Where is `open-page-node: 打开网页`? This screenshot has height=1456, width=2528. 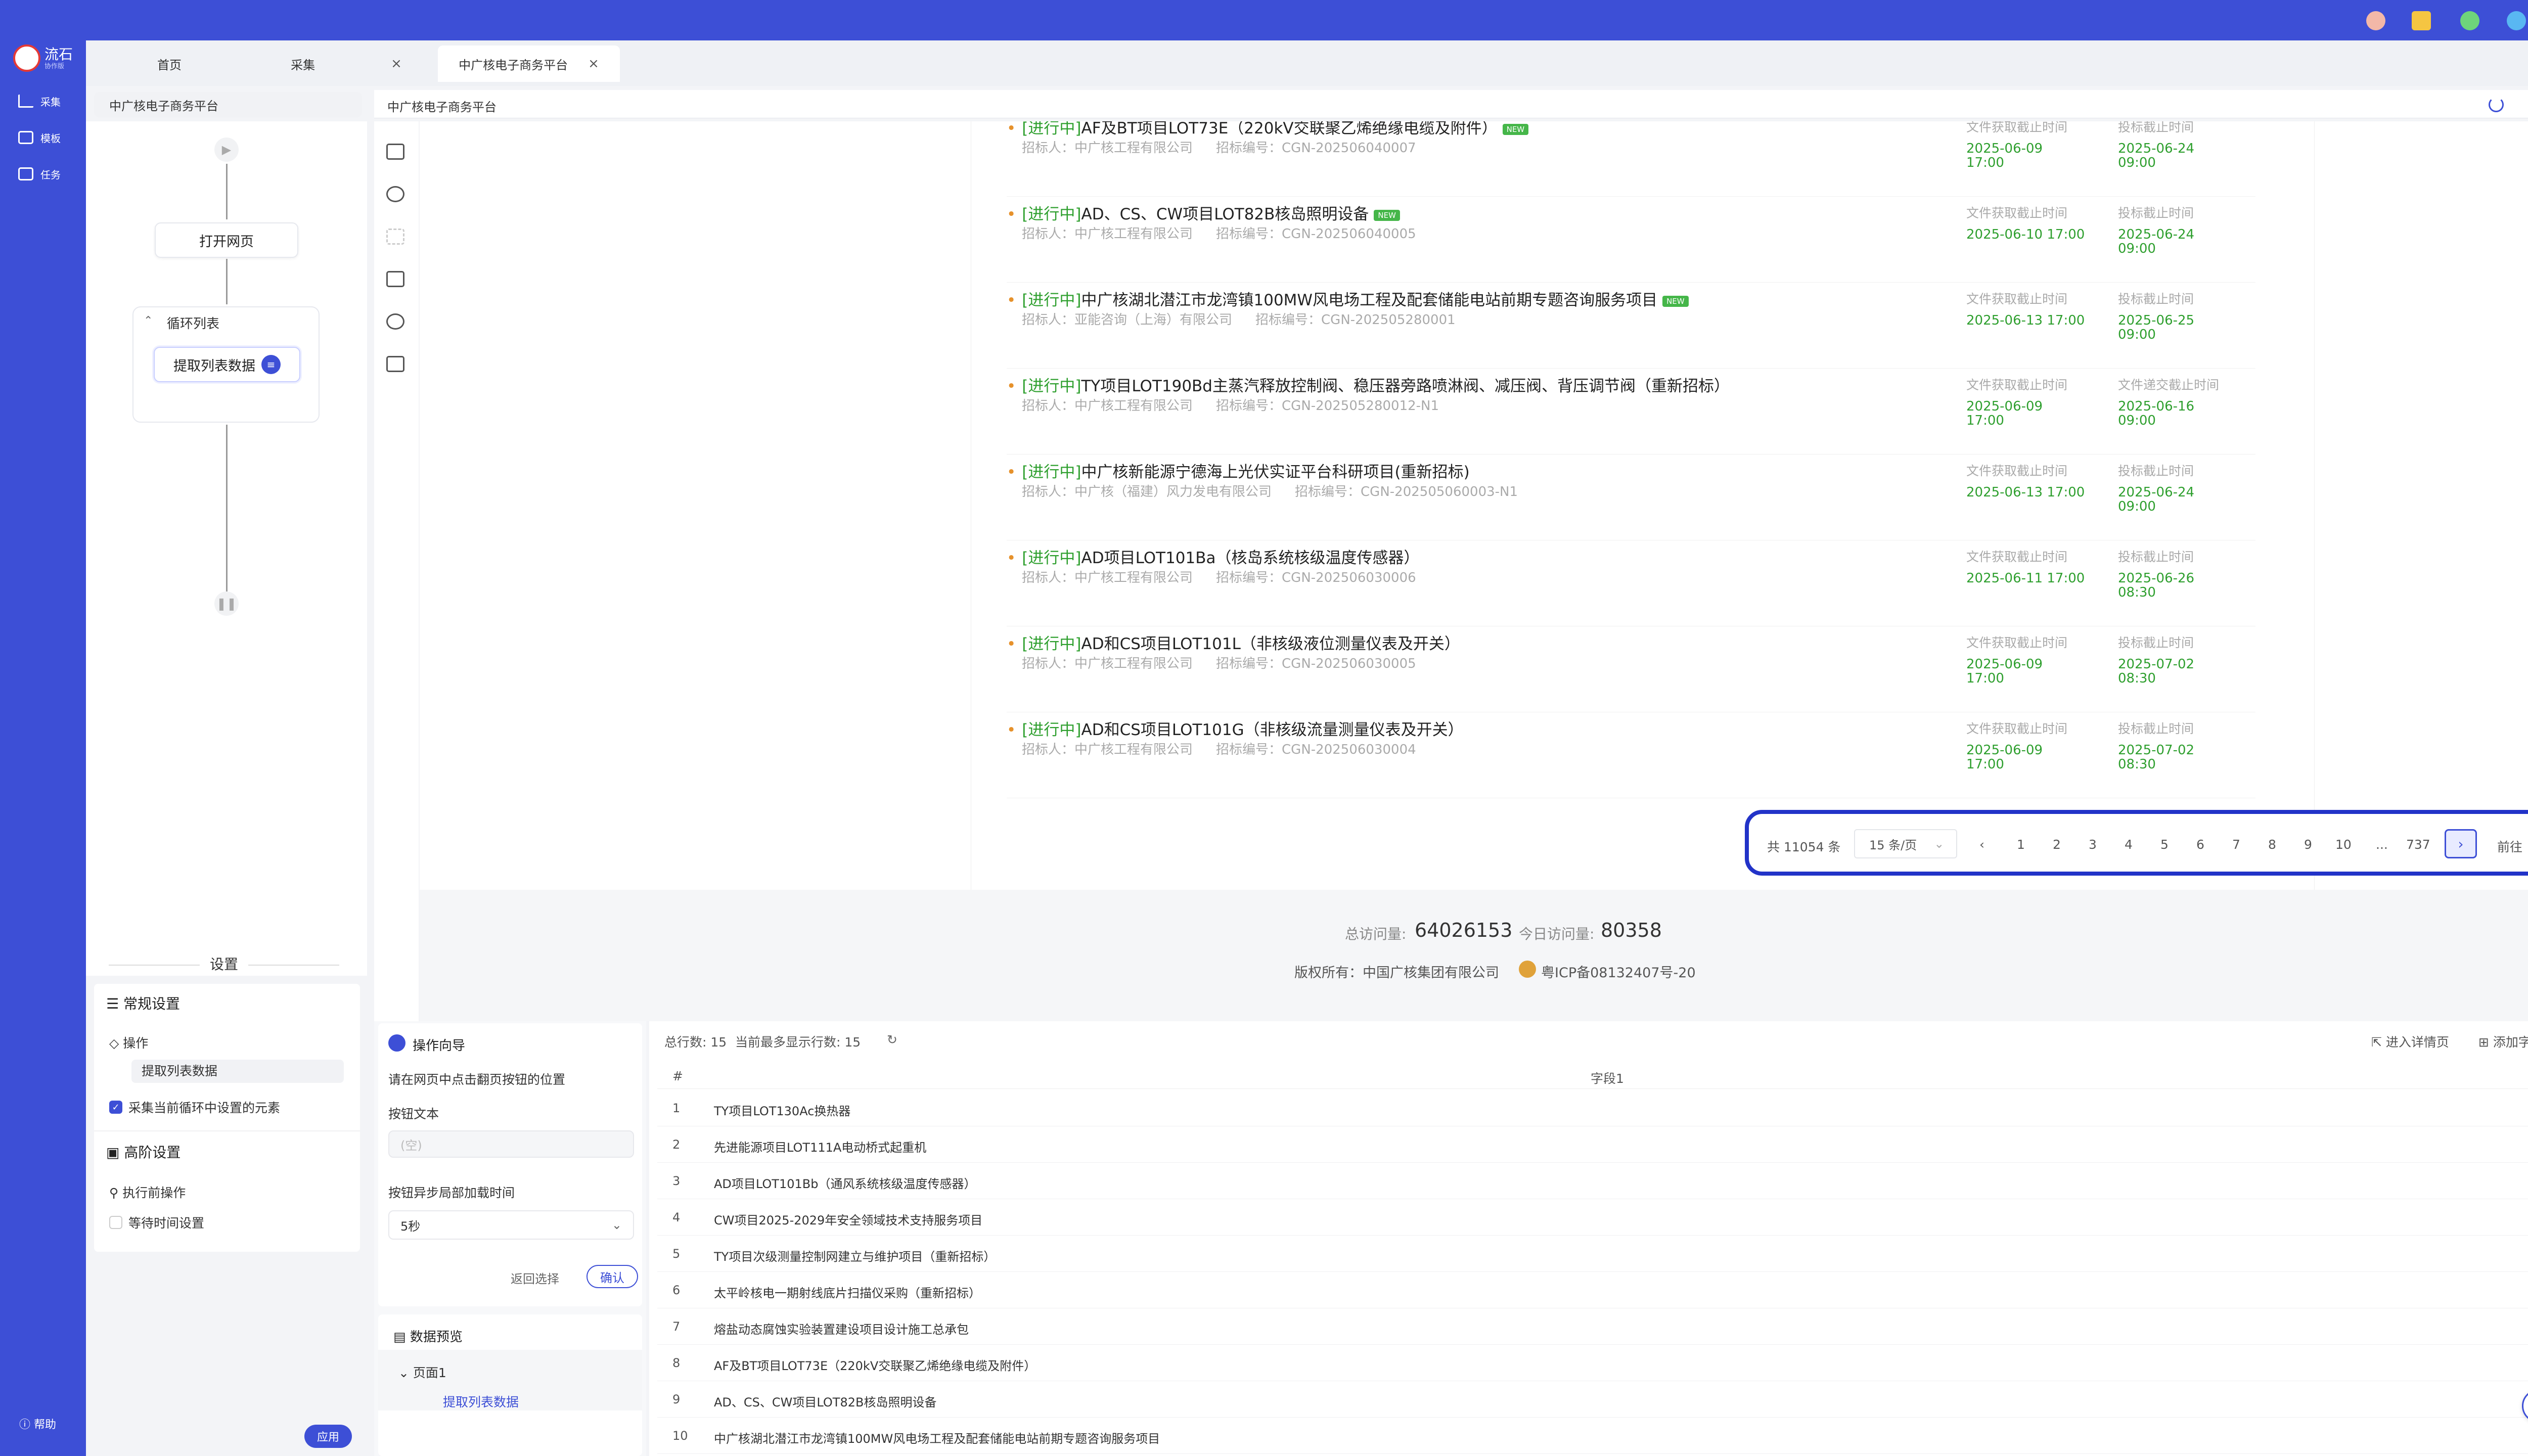 open-page-node: 打开网页 is located at coordinates (227, 240).